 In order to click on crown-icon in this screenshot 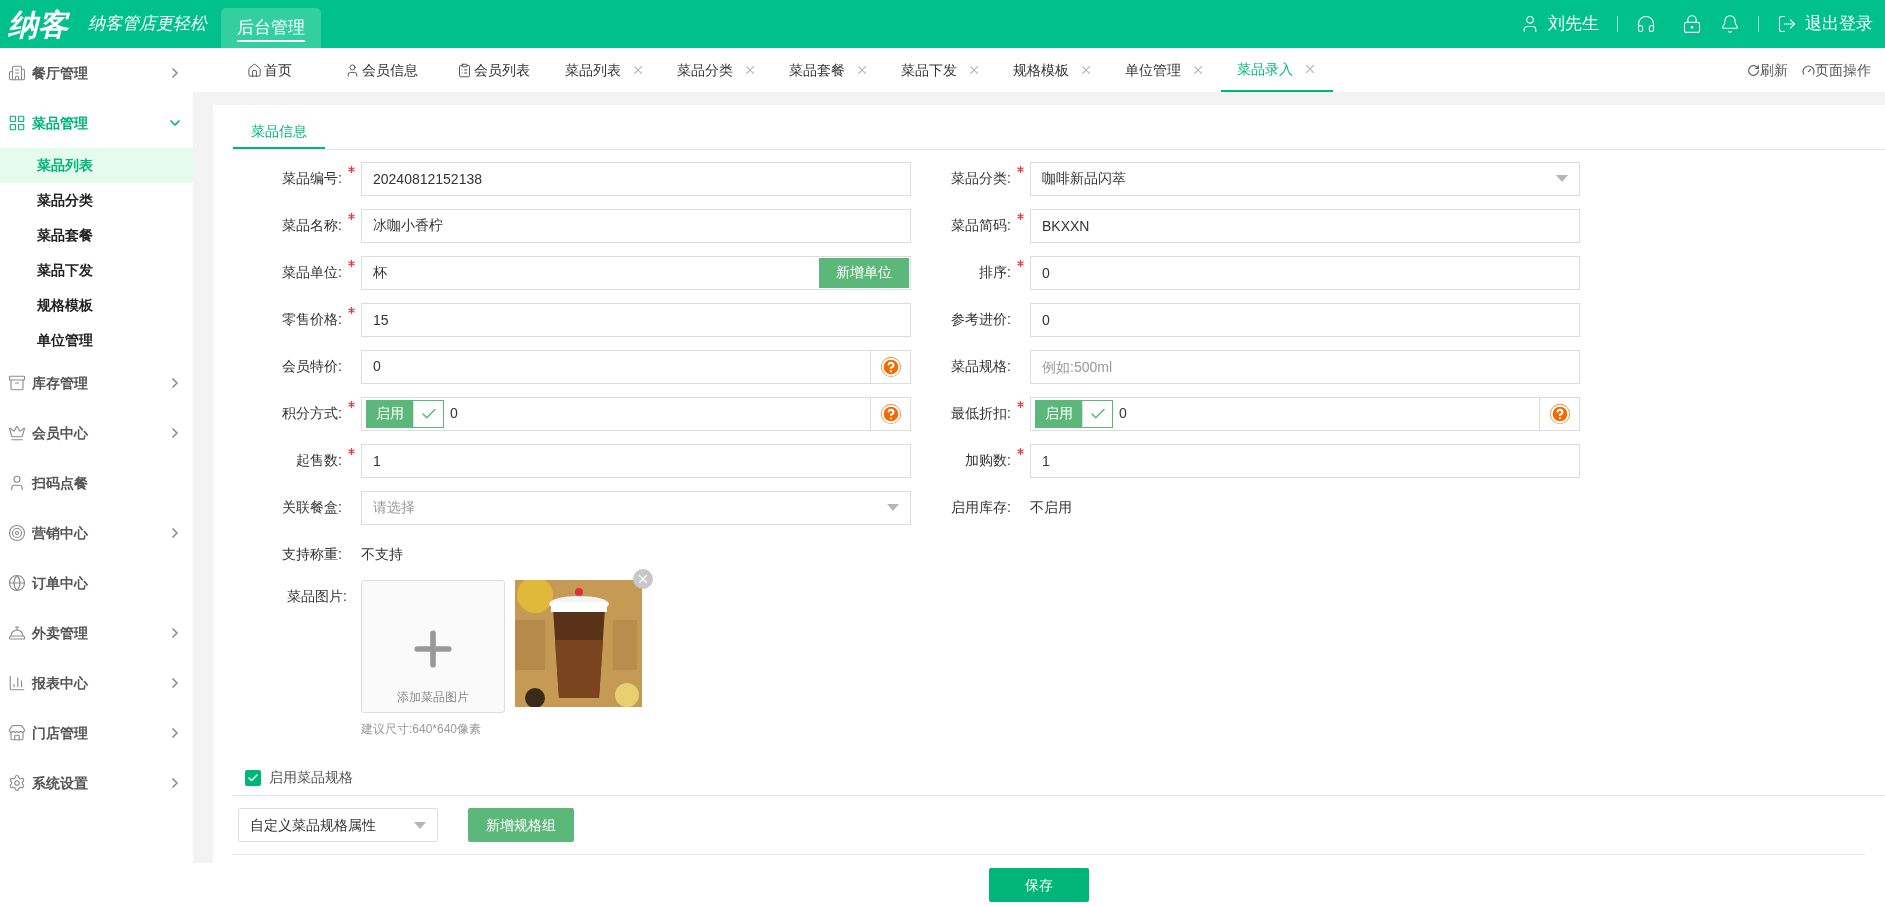, I will do `click(17, 433)`.